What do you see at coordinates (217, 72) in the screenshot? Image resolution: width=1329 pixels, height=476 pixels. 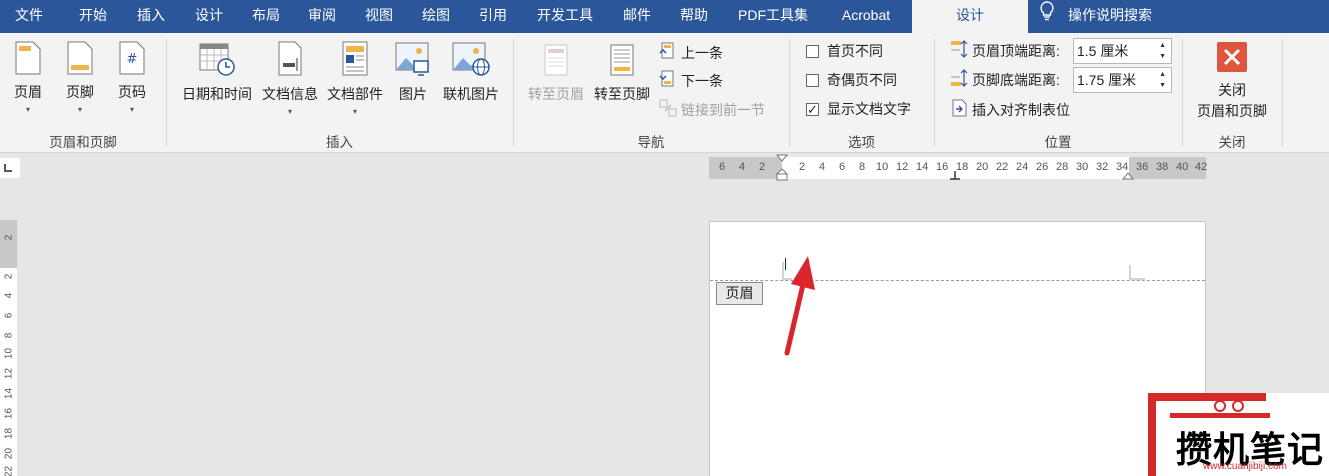 I see `date-time-button: 日期和时间` at bounding box center [217, 72].